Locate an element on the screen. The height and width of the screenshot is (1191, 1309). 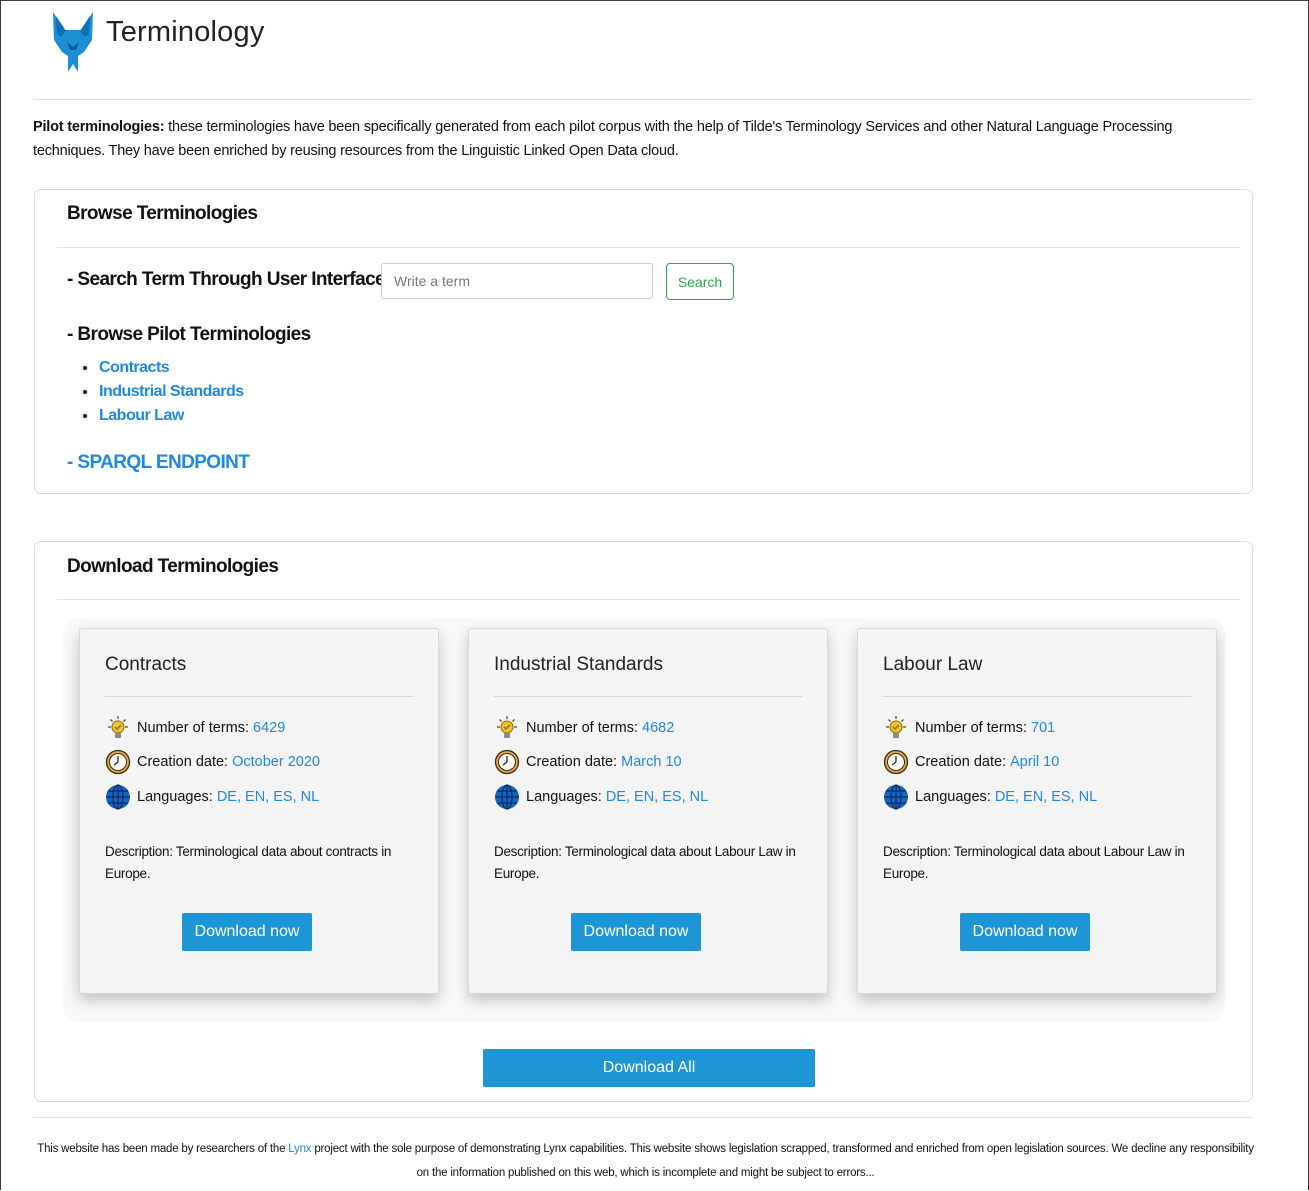
card-title: Industrial Standards is located at coordinates (578, 664).